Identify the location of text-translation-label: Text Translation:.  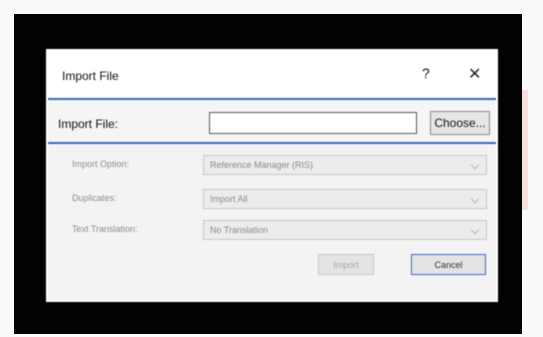
(105, 229).